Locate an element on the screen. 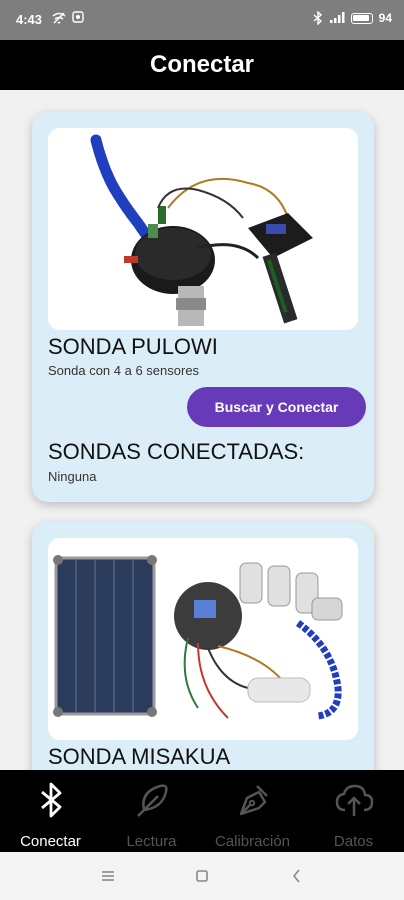 The width and height of the screenshot is (404, 900). status-time: 4:43 is located at coordinates (29, 19).